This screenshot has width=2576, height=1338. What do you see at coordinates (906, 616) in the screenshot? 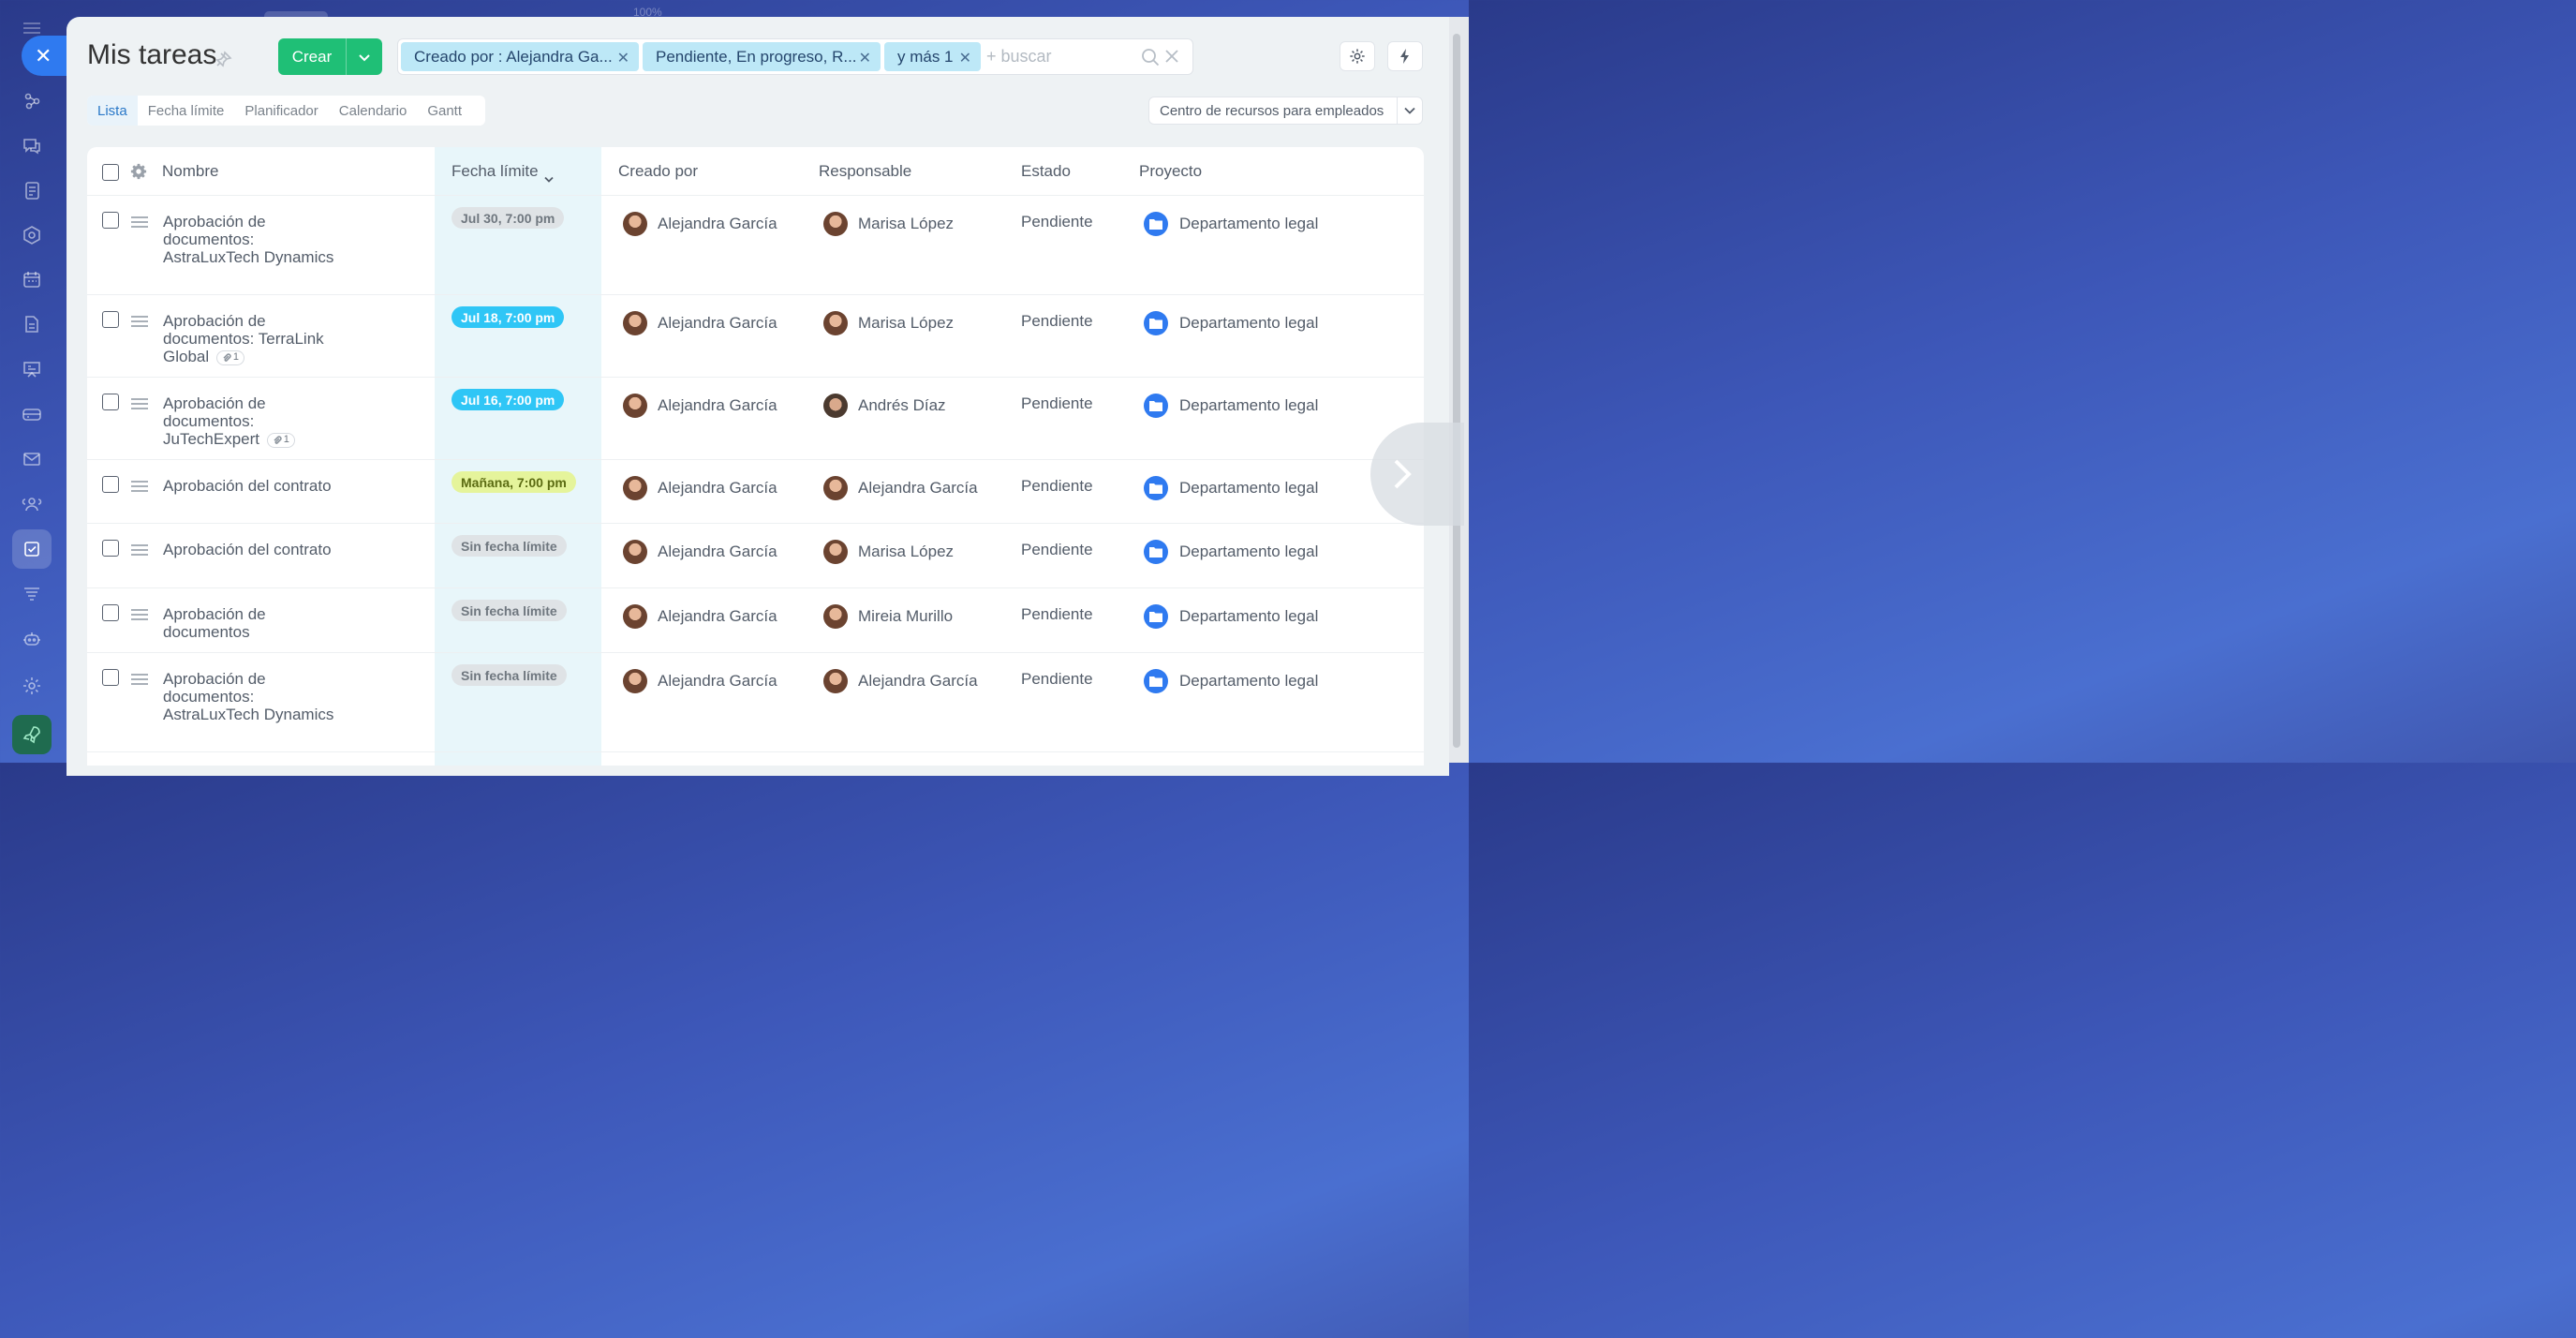
I see `responsible-name: Mireia Murillo` at bounding box center [906, 616].